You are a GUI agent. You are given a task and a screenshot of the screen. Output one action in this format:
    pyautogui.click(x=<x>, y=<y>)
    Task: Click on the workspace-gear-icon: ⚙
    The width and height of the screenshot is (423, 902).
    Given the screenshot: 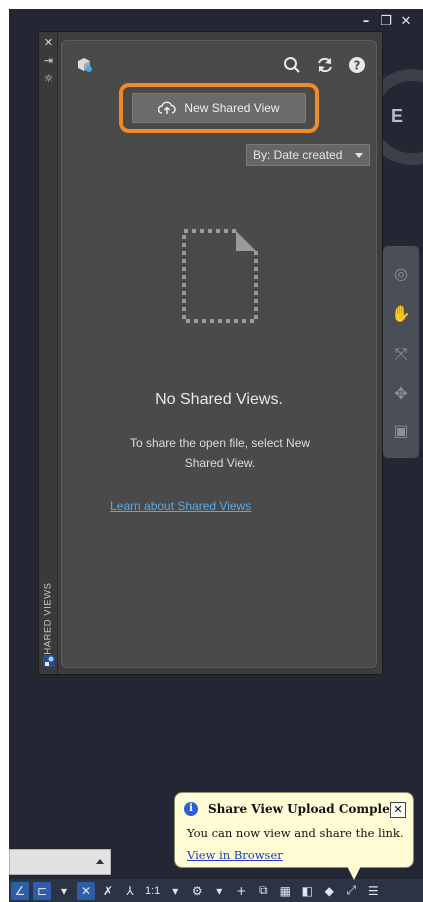 What is the action you would take?
    pyautogui.click(x=197, y=891)
    